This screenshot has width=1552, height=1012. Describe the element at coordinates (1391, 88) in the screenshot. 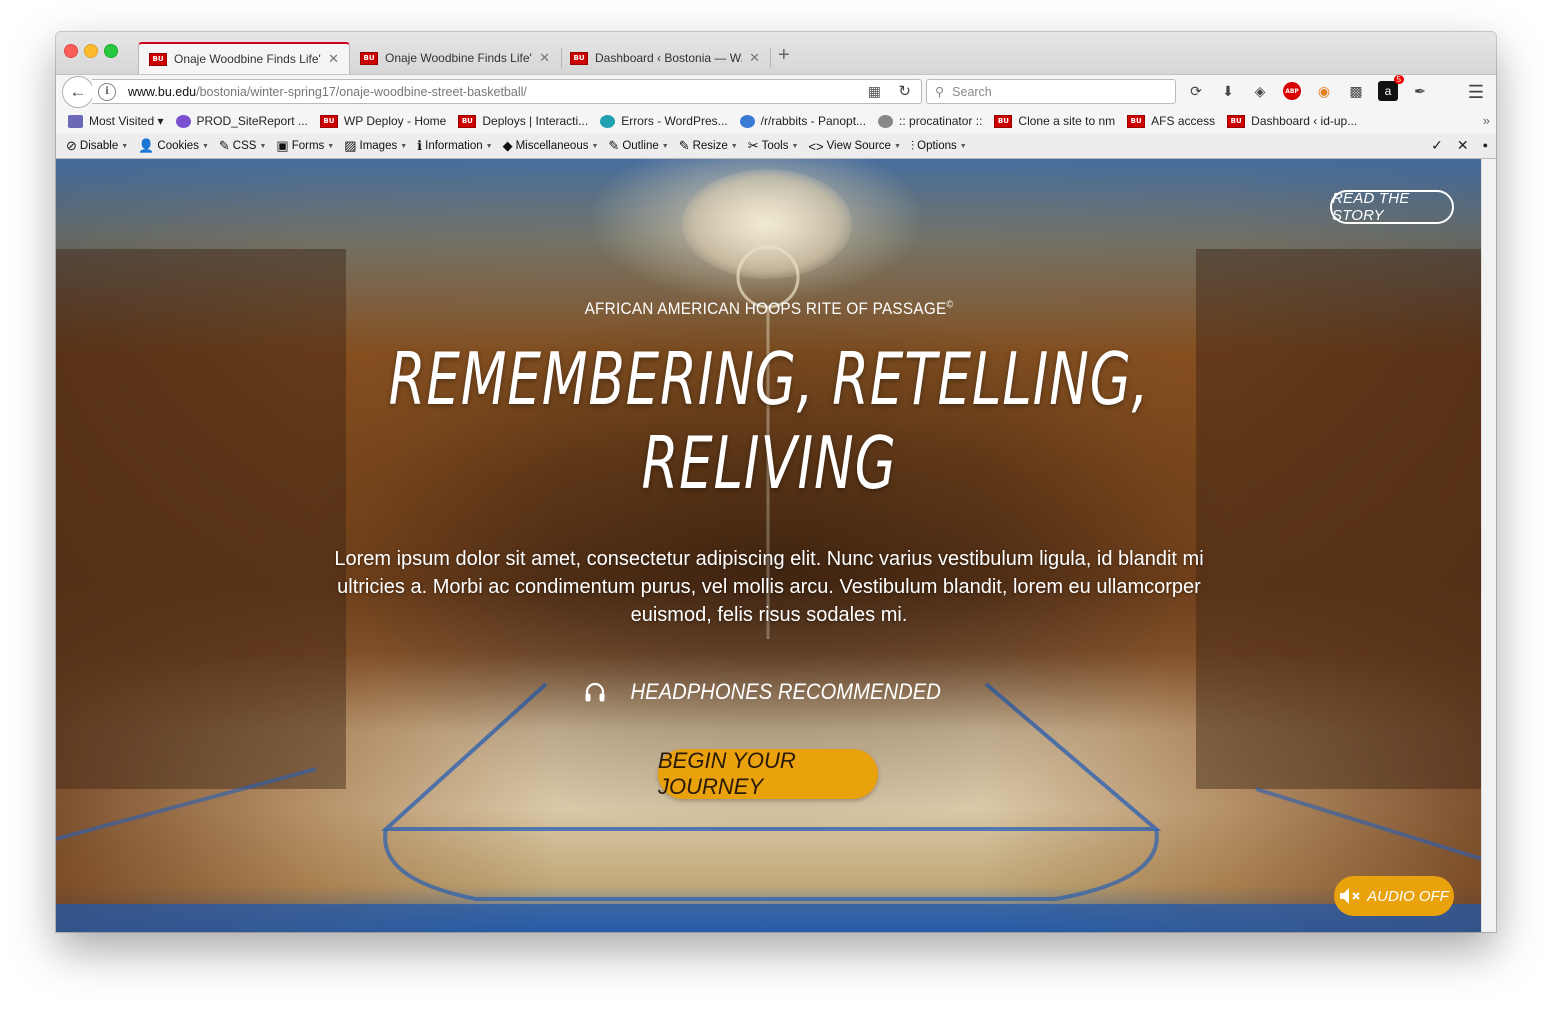

I see `amazon-icon: a5` at that location.